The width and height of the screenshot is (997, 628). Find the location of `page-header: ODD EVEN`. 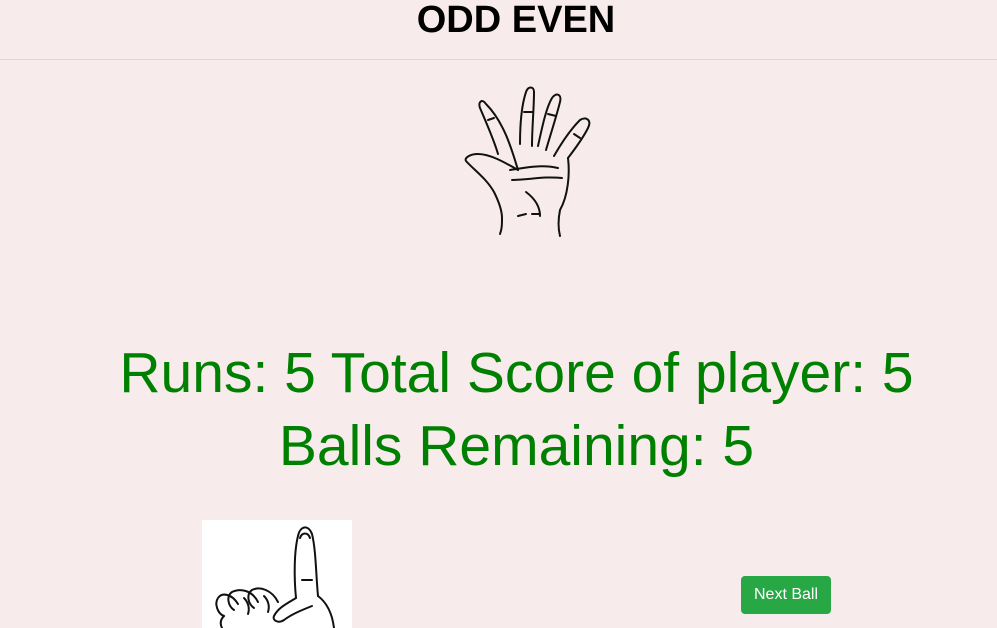

page-header: ODD EVEN is located at coordinates (498, 30).